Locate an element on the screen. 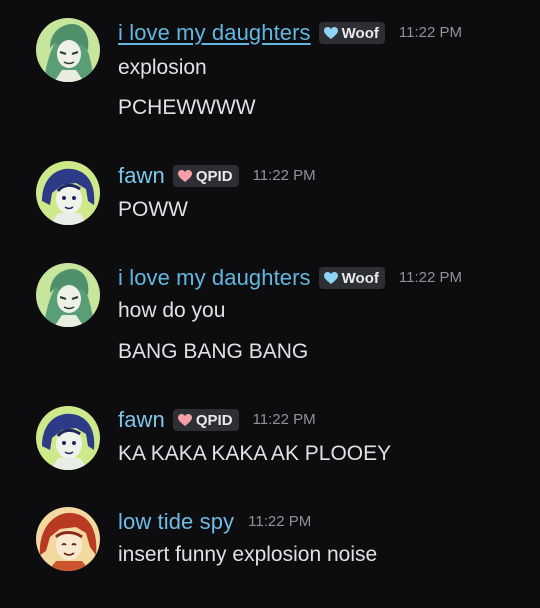 The height and width of the screenshot is (608, 540). message-header: low tide spy 11:22 PM is located at coordinates (214, 522).